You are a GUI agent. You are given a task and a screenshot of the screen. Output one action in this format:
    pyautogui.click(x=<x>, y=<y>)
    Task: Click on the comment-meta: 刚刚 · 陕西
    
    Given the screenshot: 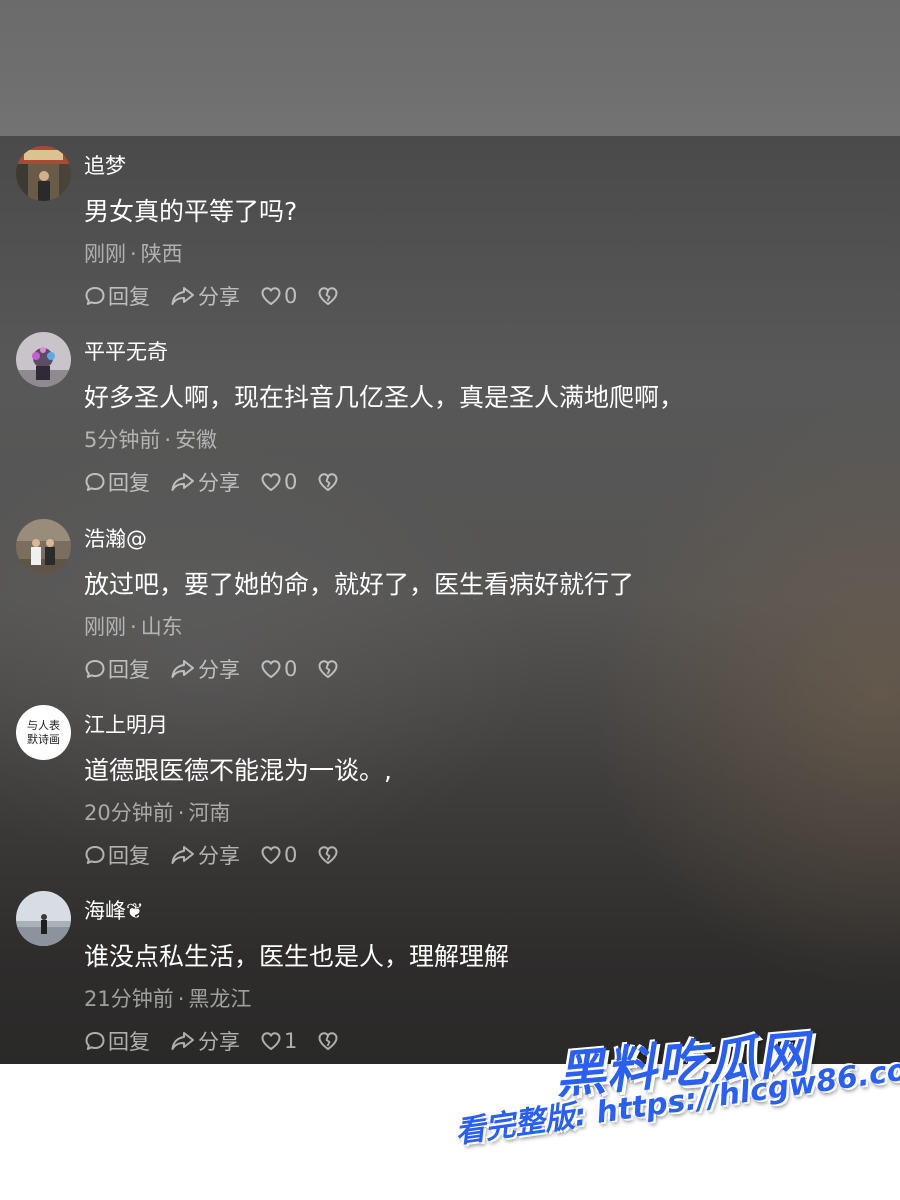 What is the action you would take?
    pyautogui.click(x=133, y=253)
    